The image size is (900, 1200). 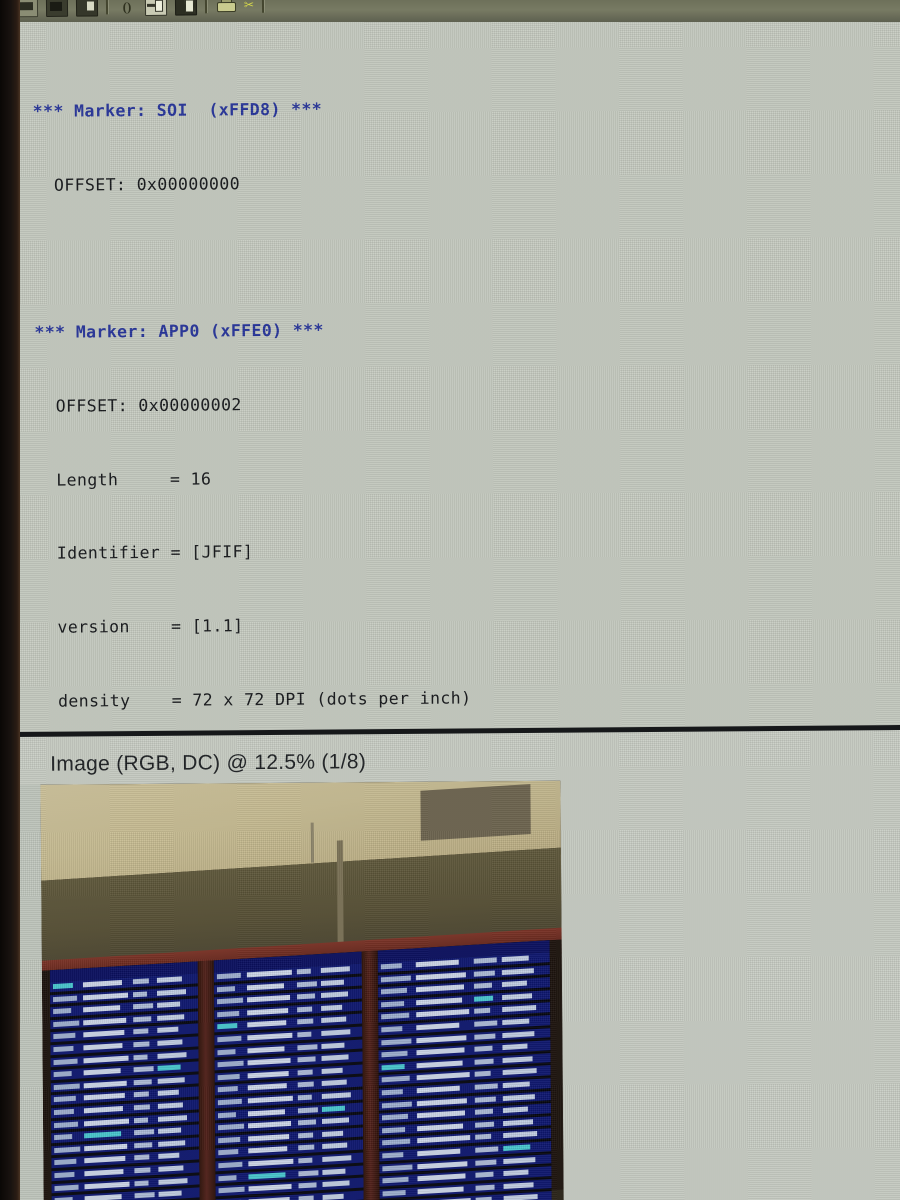 I want to click on quotes-icon: (), so click(x=127, y=7).